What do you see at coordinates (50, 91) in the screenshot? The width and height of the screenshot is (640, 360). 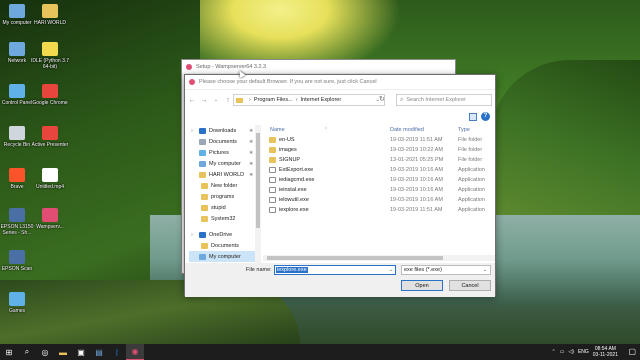 I see `chrome-icon` at bounding box center [50, 91].